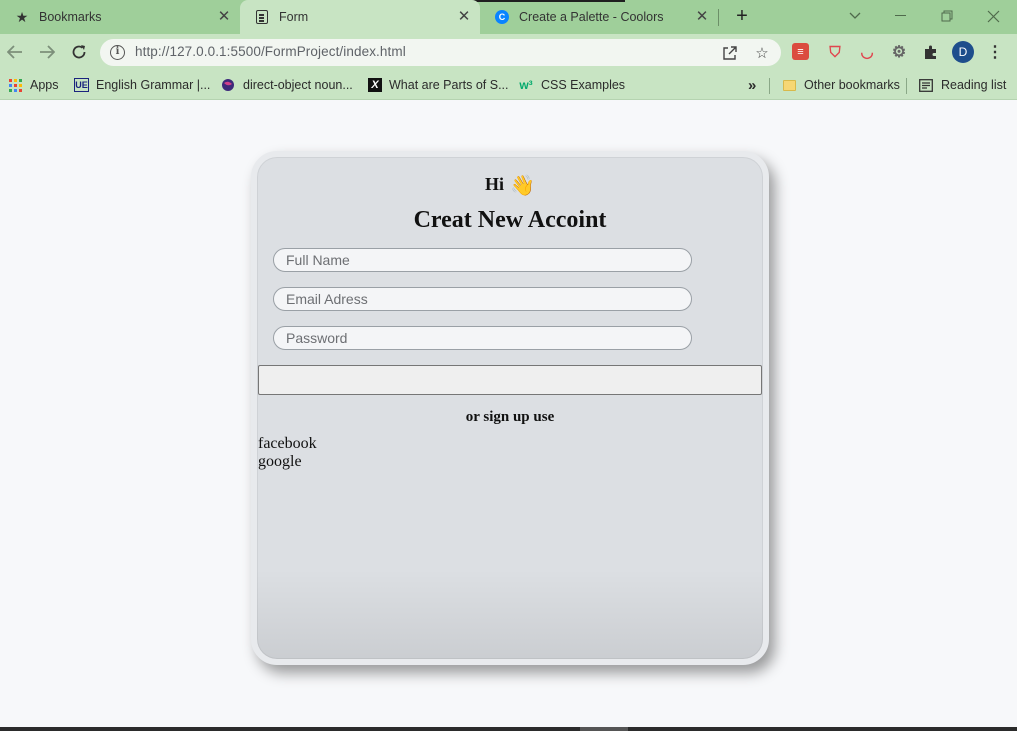  I want to click on bookmark-label: Reading list, so click(974, 85).